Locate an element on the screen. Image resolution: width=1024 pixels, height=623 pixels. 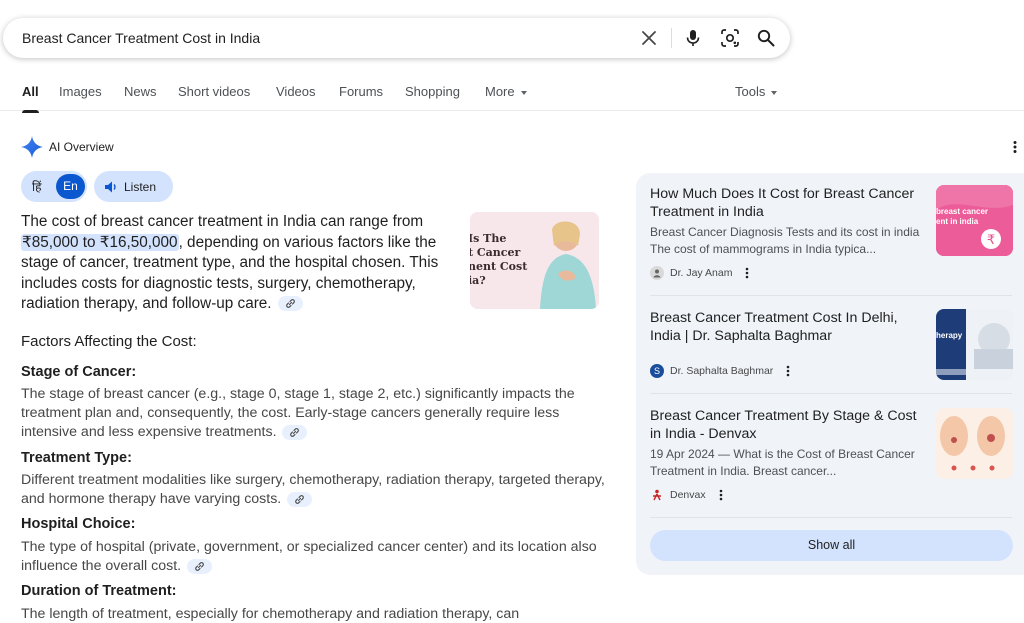
source-thumbnail: herapy is located at coordinates (974, 344).